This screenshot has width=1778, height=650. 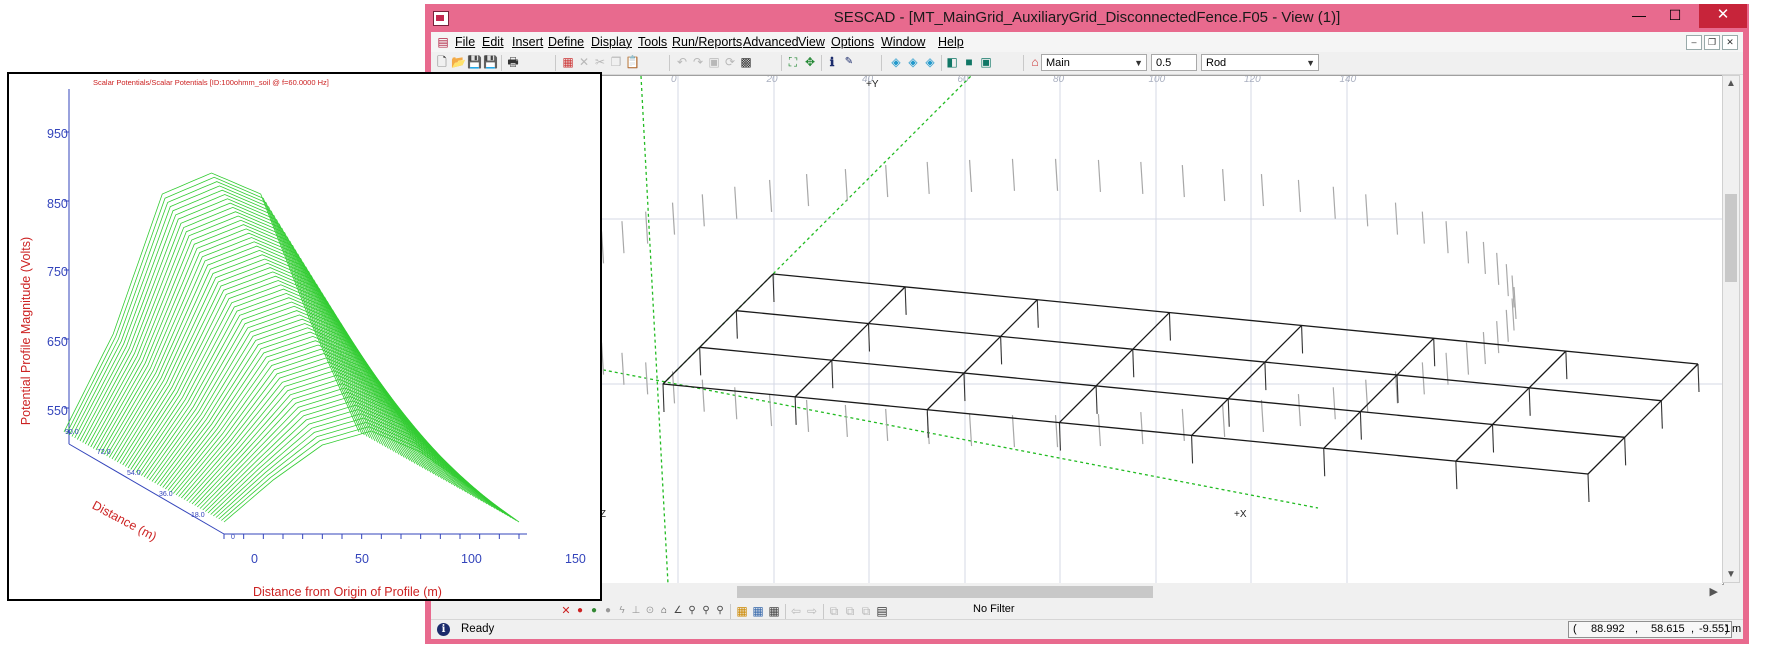 I want to click on redo-icon: ↷, so click(x=698, y=62).